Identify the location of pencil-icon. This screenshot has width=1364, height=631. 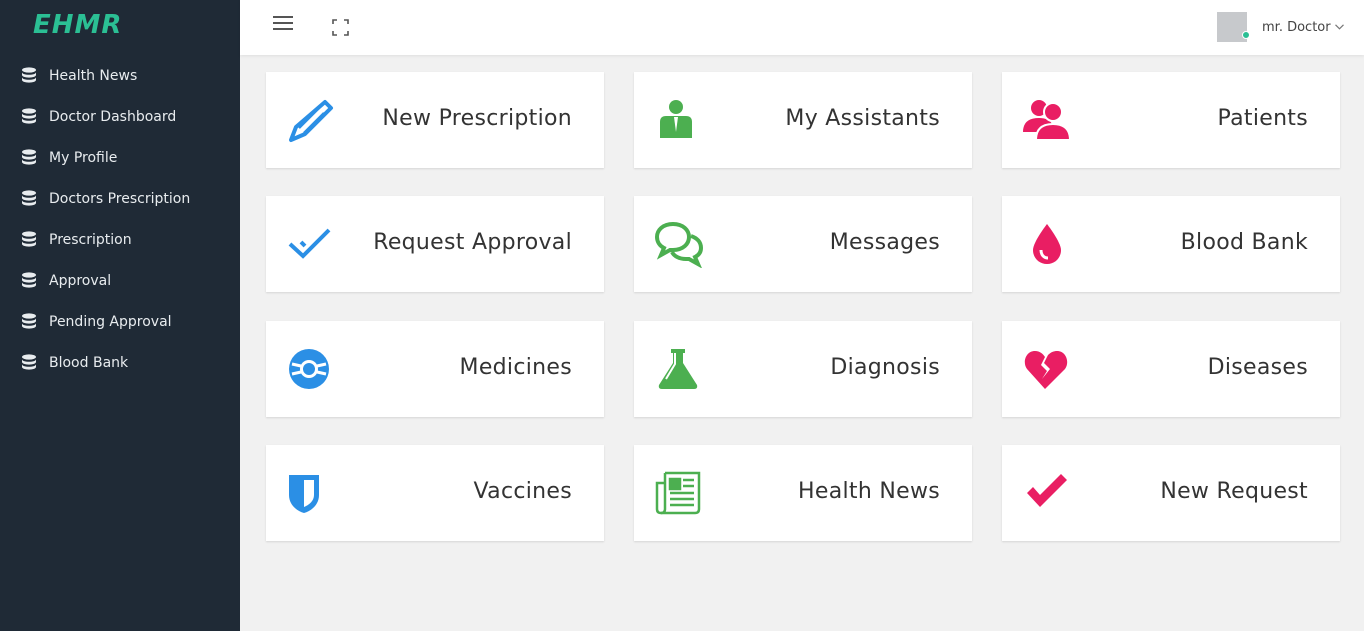
(311, 121).